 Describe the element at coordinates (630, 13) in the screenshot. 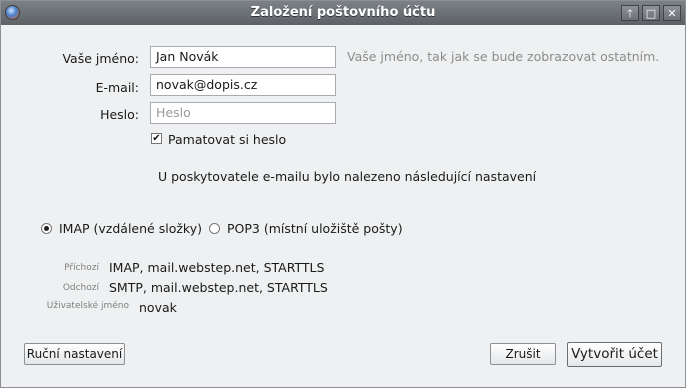

I see `shade-window-icon: 🡑` at that location.